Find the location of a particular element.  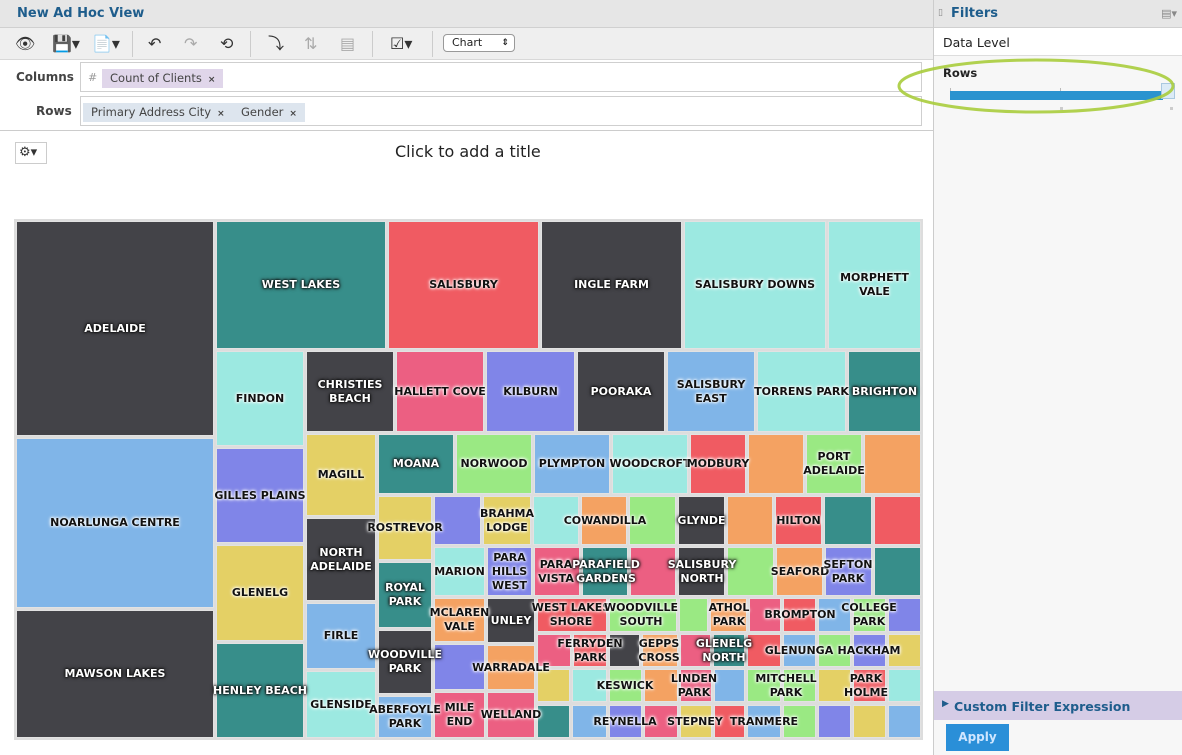

treemap-cell-rostrevor is located at coordinates (405, 528).